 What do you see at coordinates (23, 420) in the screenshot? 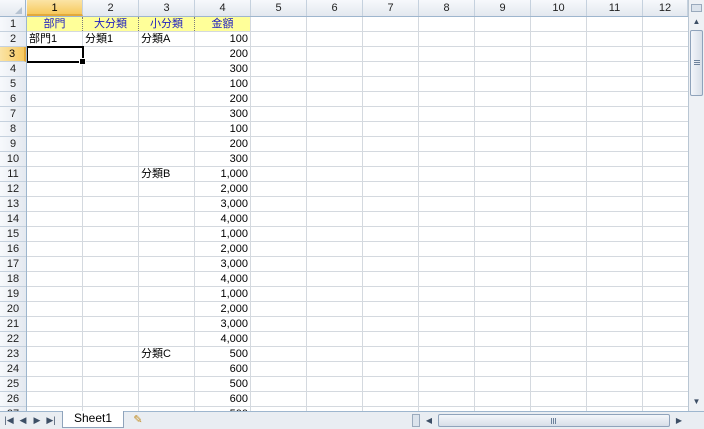
I see `prev-sheet-icon: ◀` at bounding box center [23, 420].